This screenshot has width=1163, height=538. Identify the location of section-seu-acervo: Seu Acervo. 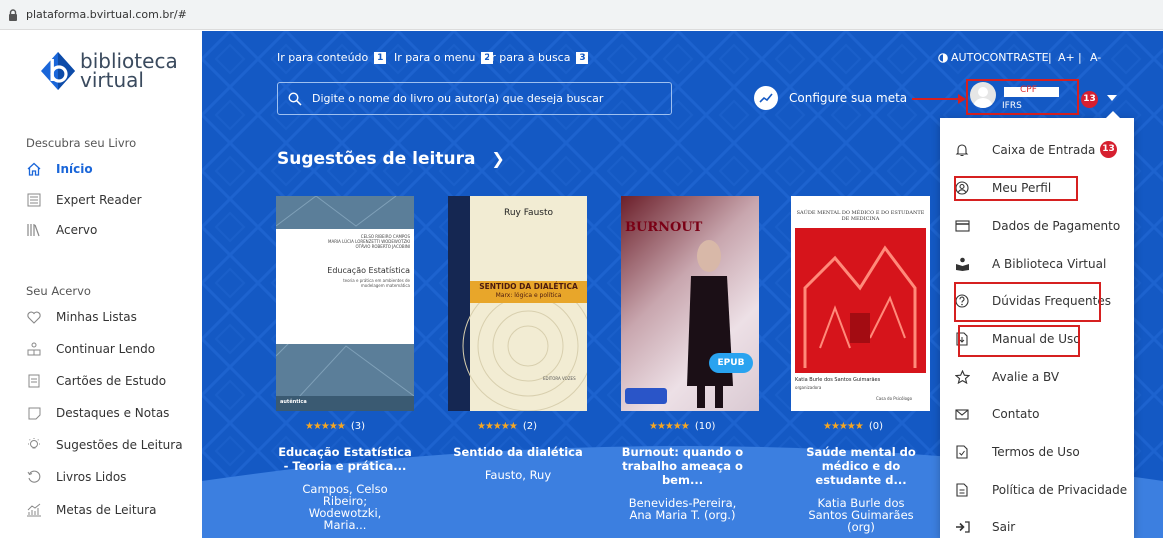
(58, 291).